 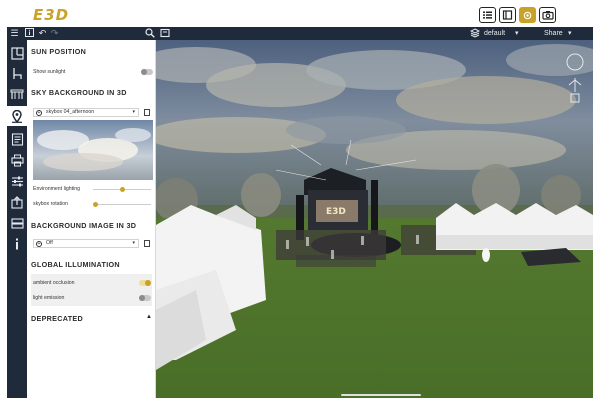 I want to click on rail-furniture, so click(x=17, y=73).